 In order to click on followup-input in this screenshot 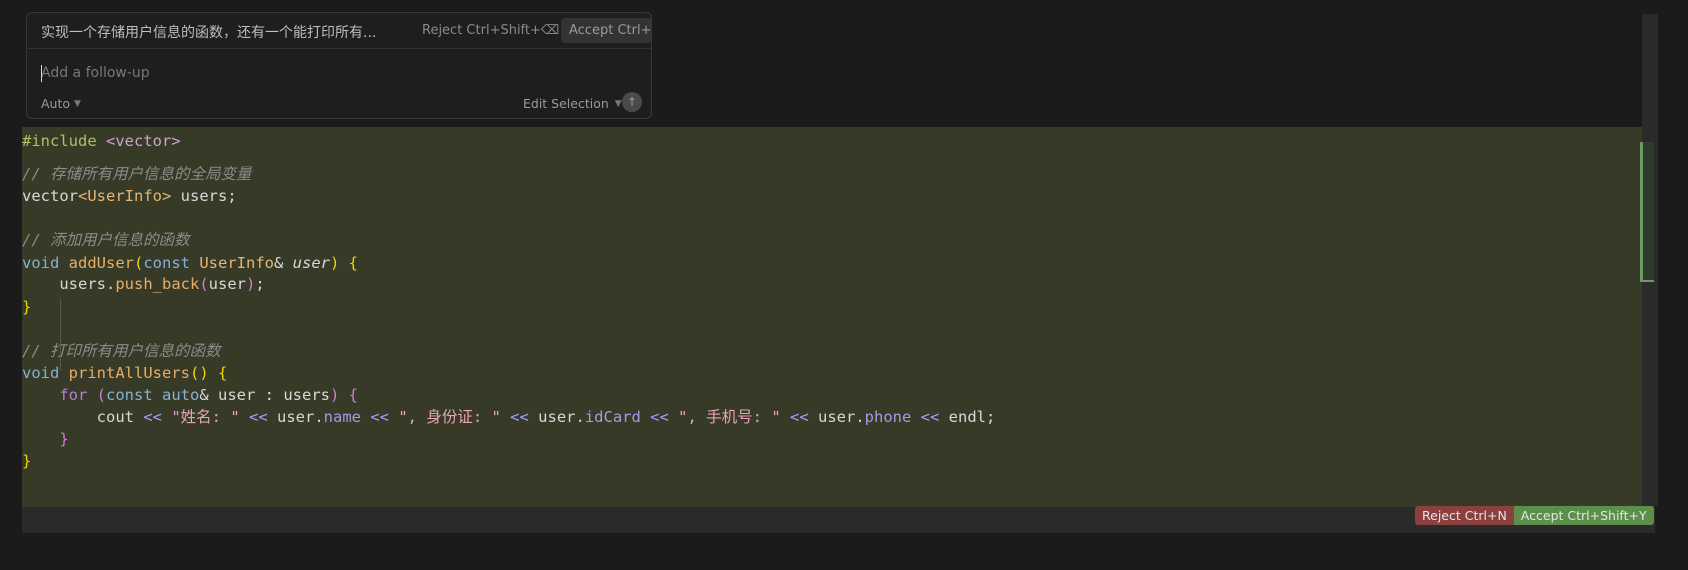, I will do `click(239, 73)`.